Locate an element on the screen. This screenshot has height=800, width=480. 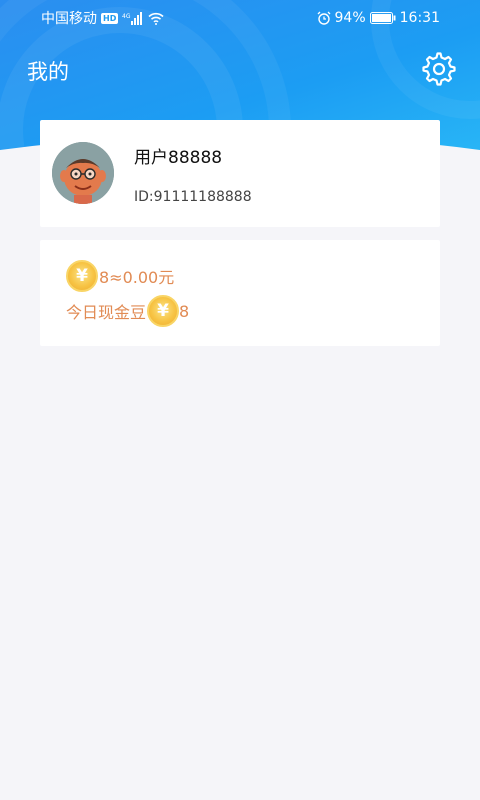
clock-time: 16:31 is located at coordinates (419, 18).